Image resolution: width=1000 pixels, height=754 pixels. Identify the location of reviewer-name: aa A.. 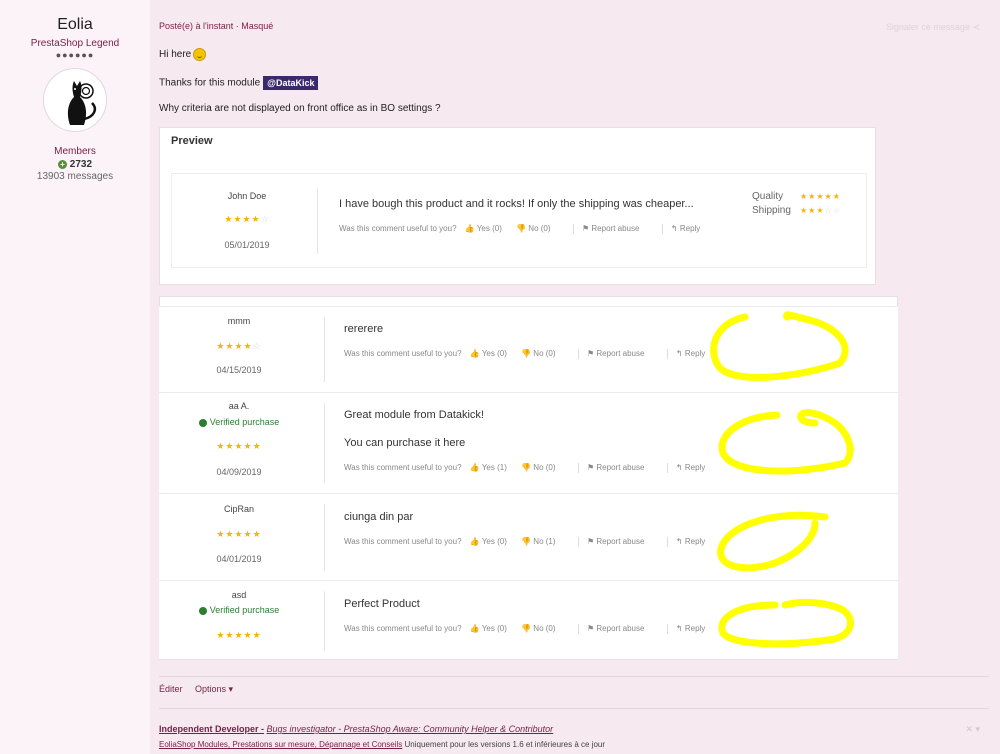
(239, 406).